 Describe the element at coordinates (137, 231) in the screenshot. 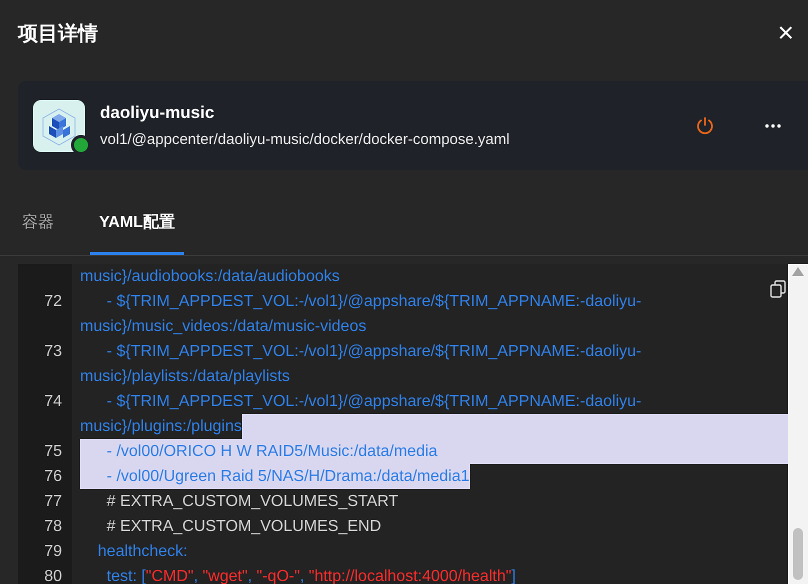

I see `tab: YAML配置` at that location.